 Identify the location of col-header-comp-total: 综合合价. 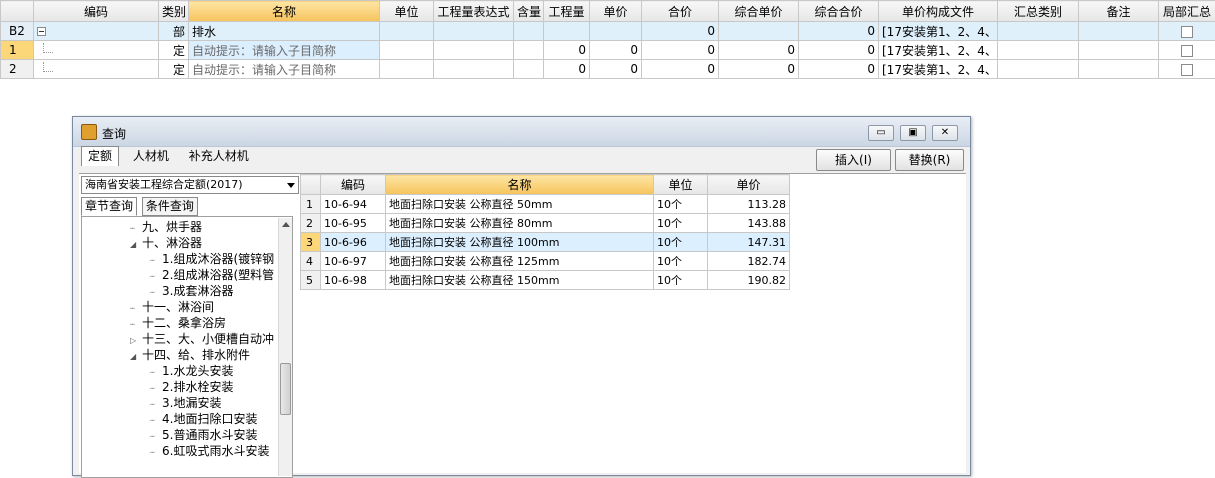
(839, 11).